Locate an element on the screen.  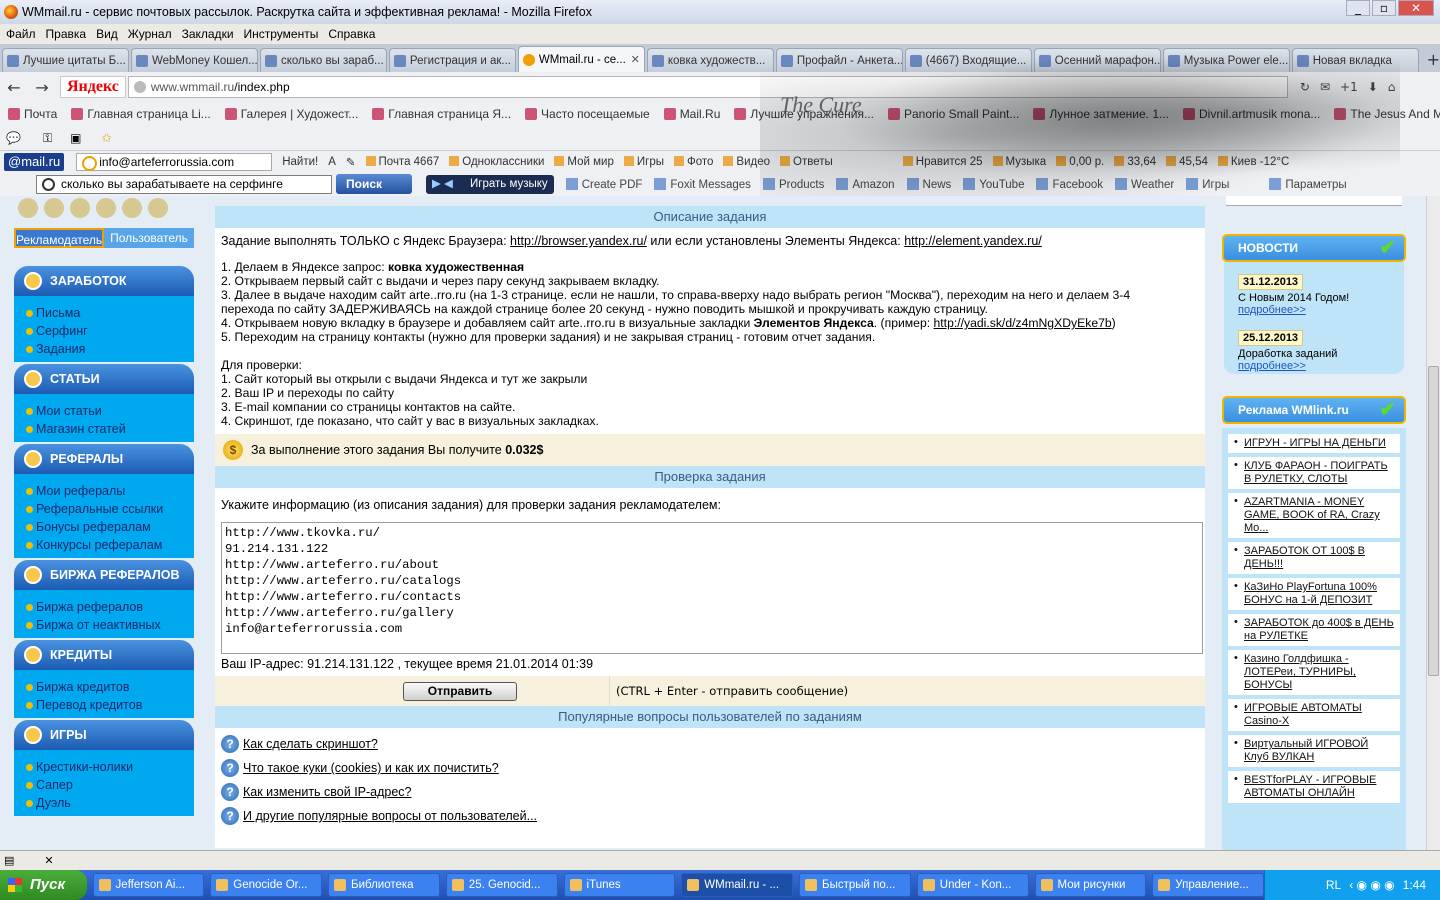
tab-4-active: WMmail.ru - се... ✕ is located at coordinates (581, 59).